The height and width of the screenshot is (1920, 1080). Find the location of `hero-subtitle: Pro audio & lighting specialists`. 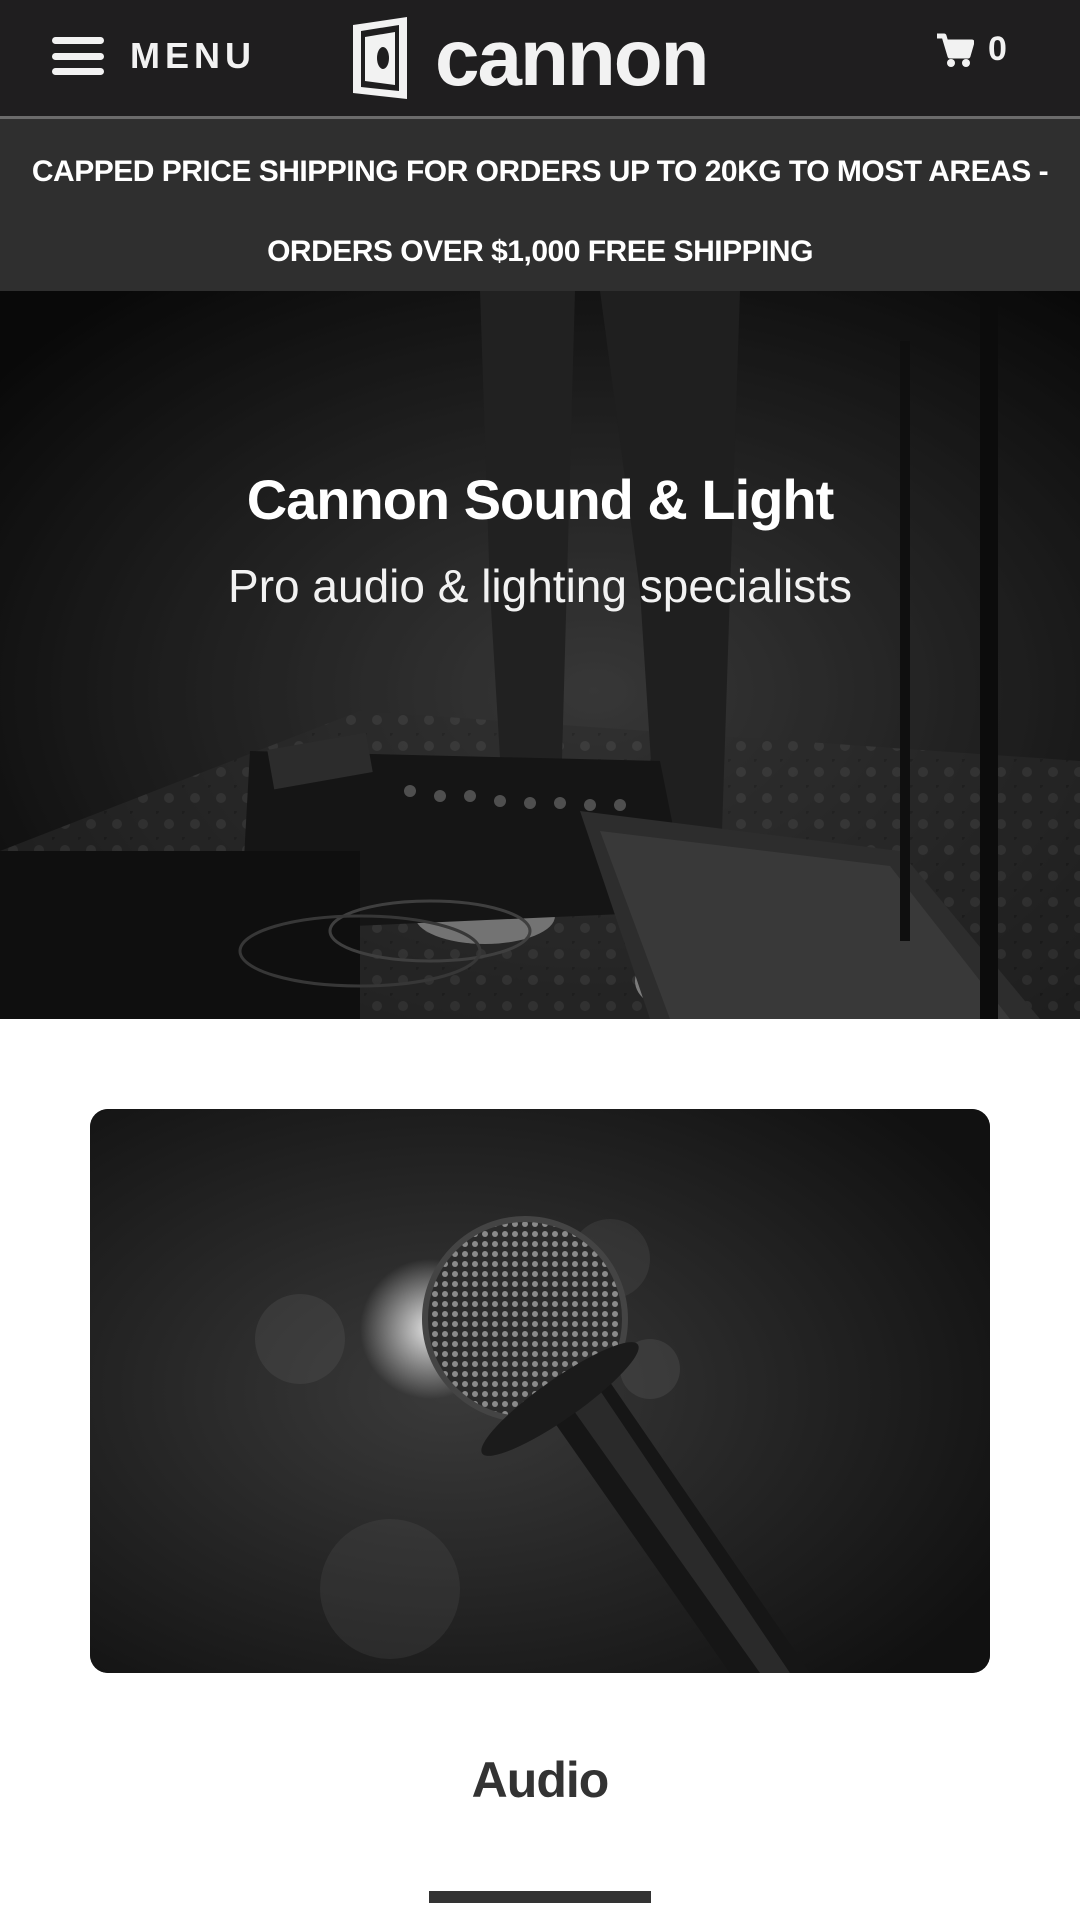

hero-subtitle: Pro audio & lighting specialists is located at coordinates (540, 586).